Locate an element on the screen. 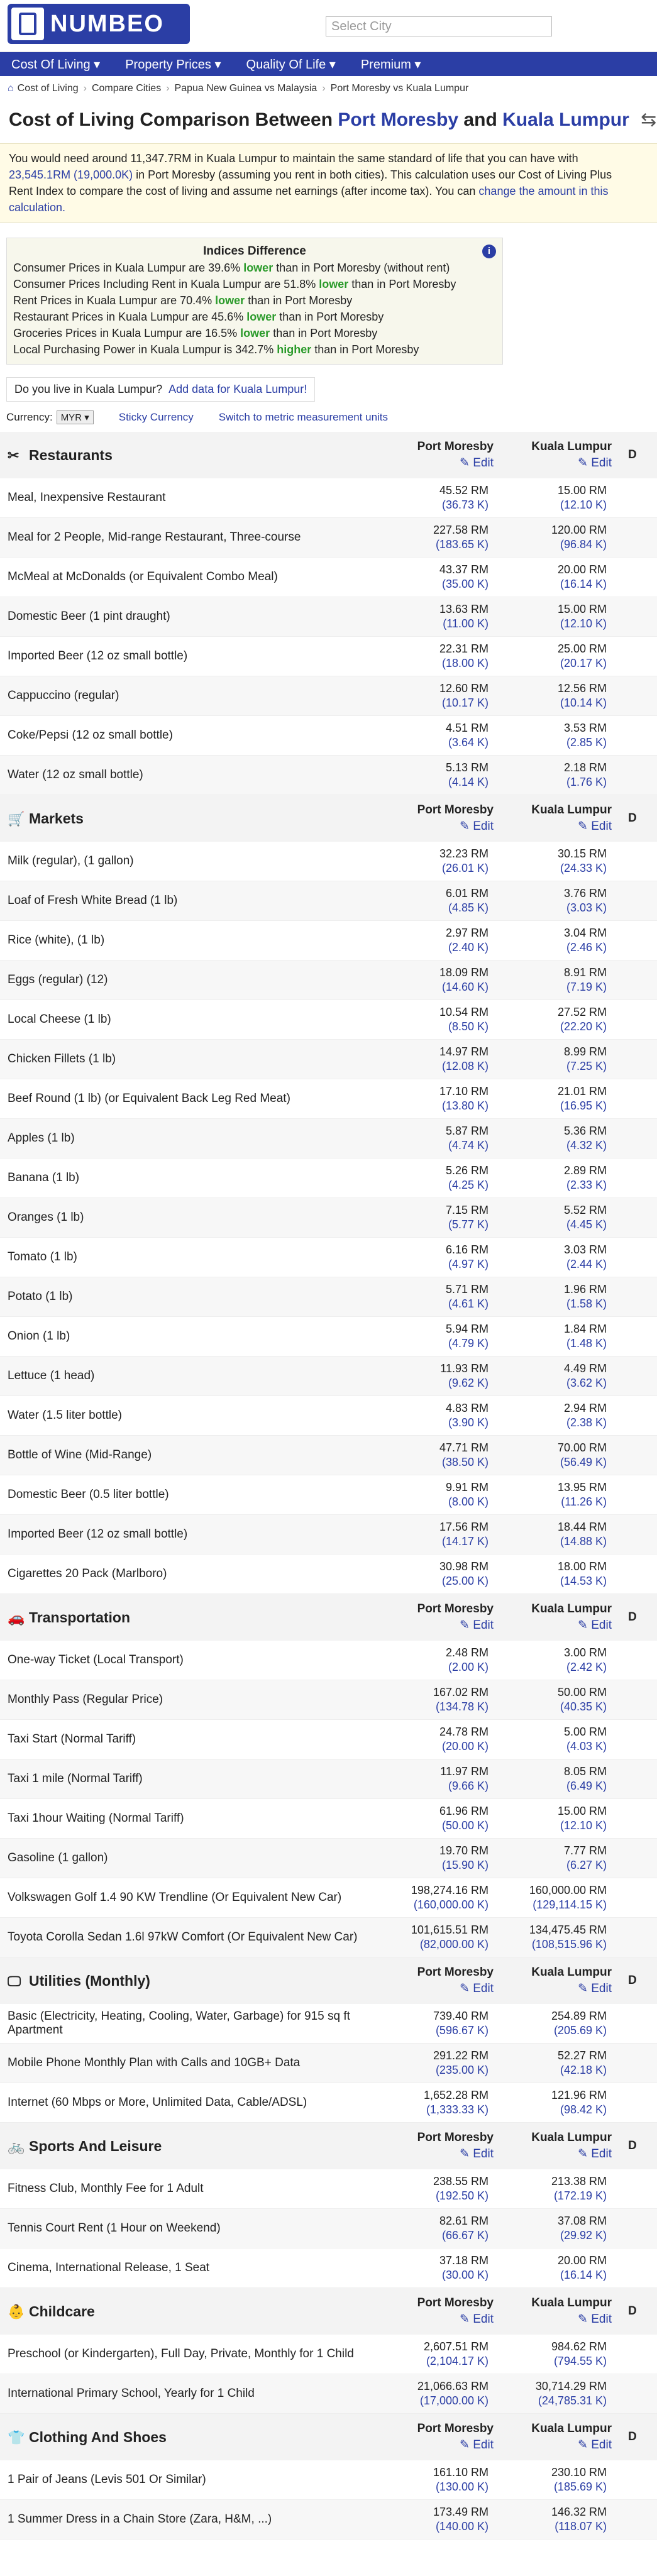 This screenshot has height=2576, width=657. price-city1: 5.13 RM (4.14 K) is located at coordinates (456, 775).